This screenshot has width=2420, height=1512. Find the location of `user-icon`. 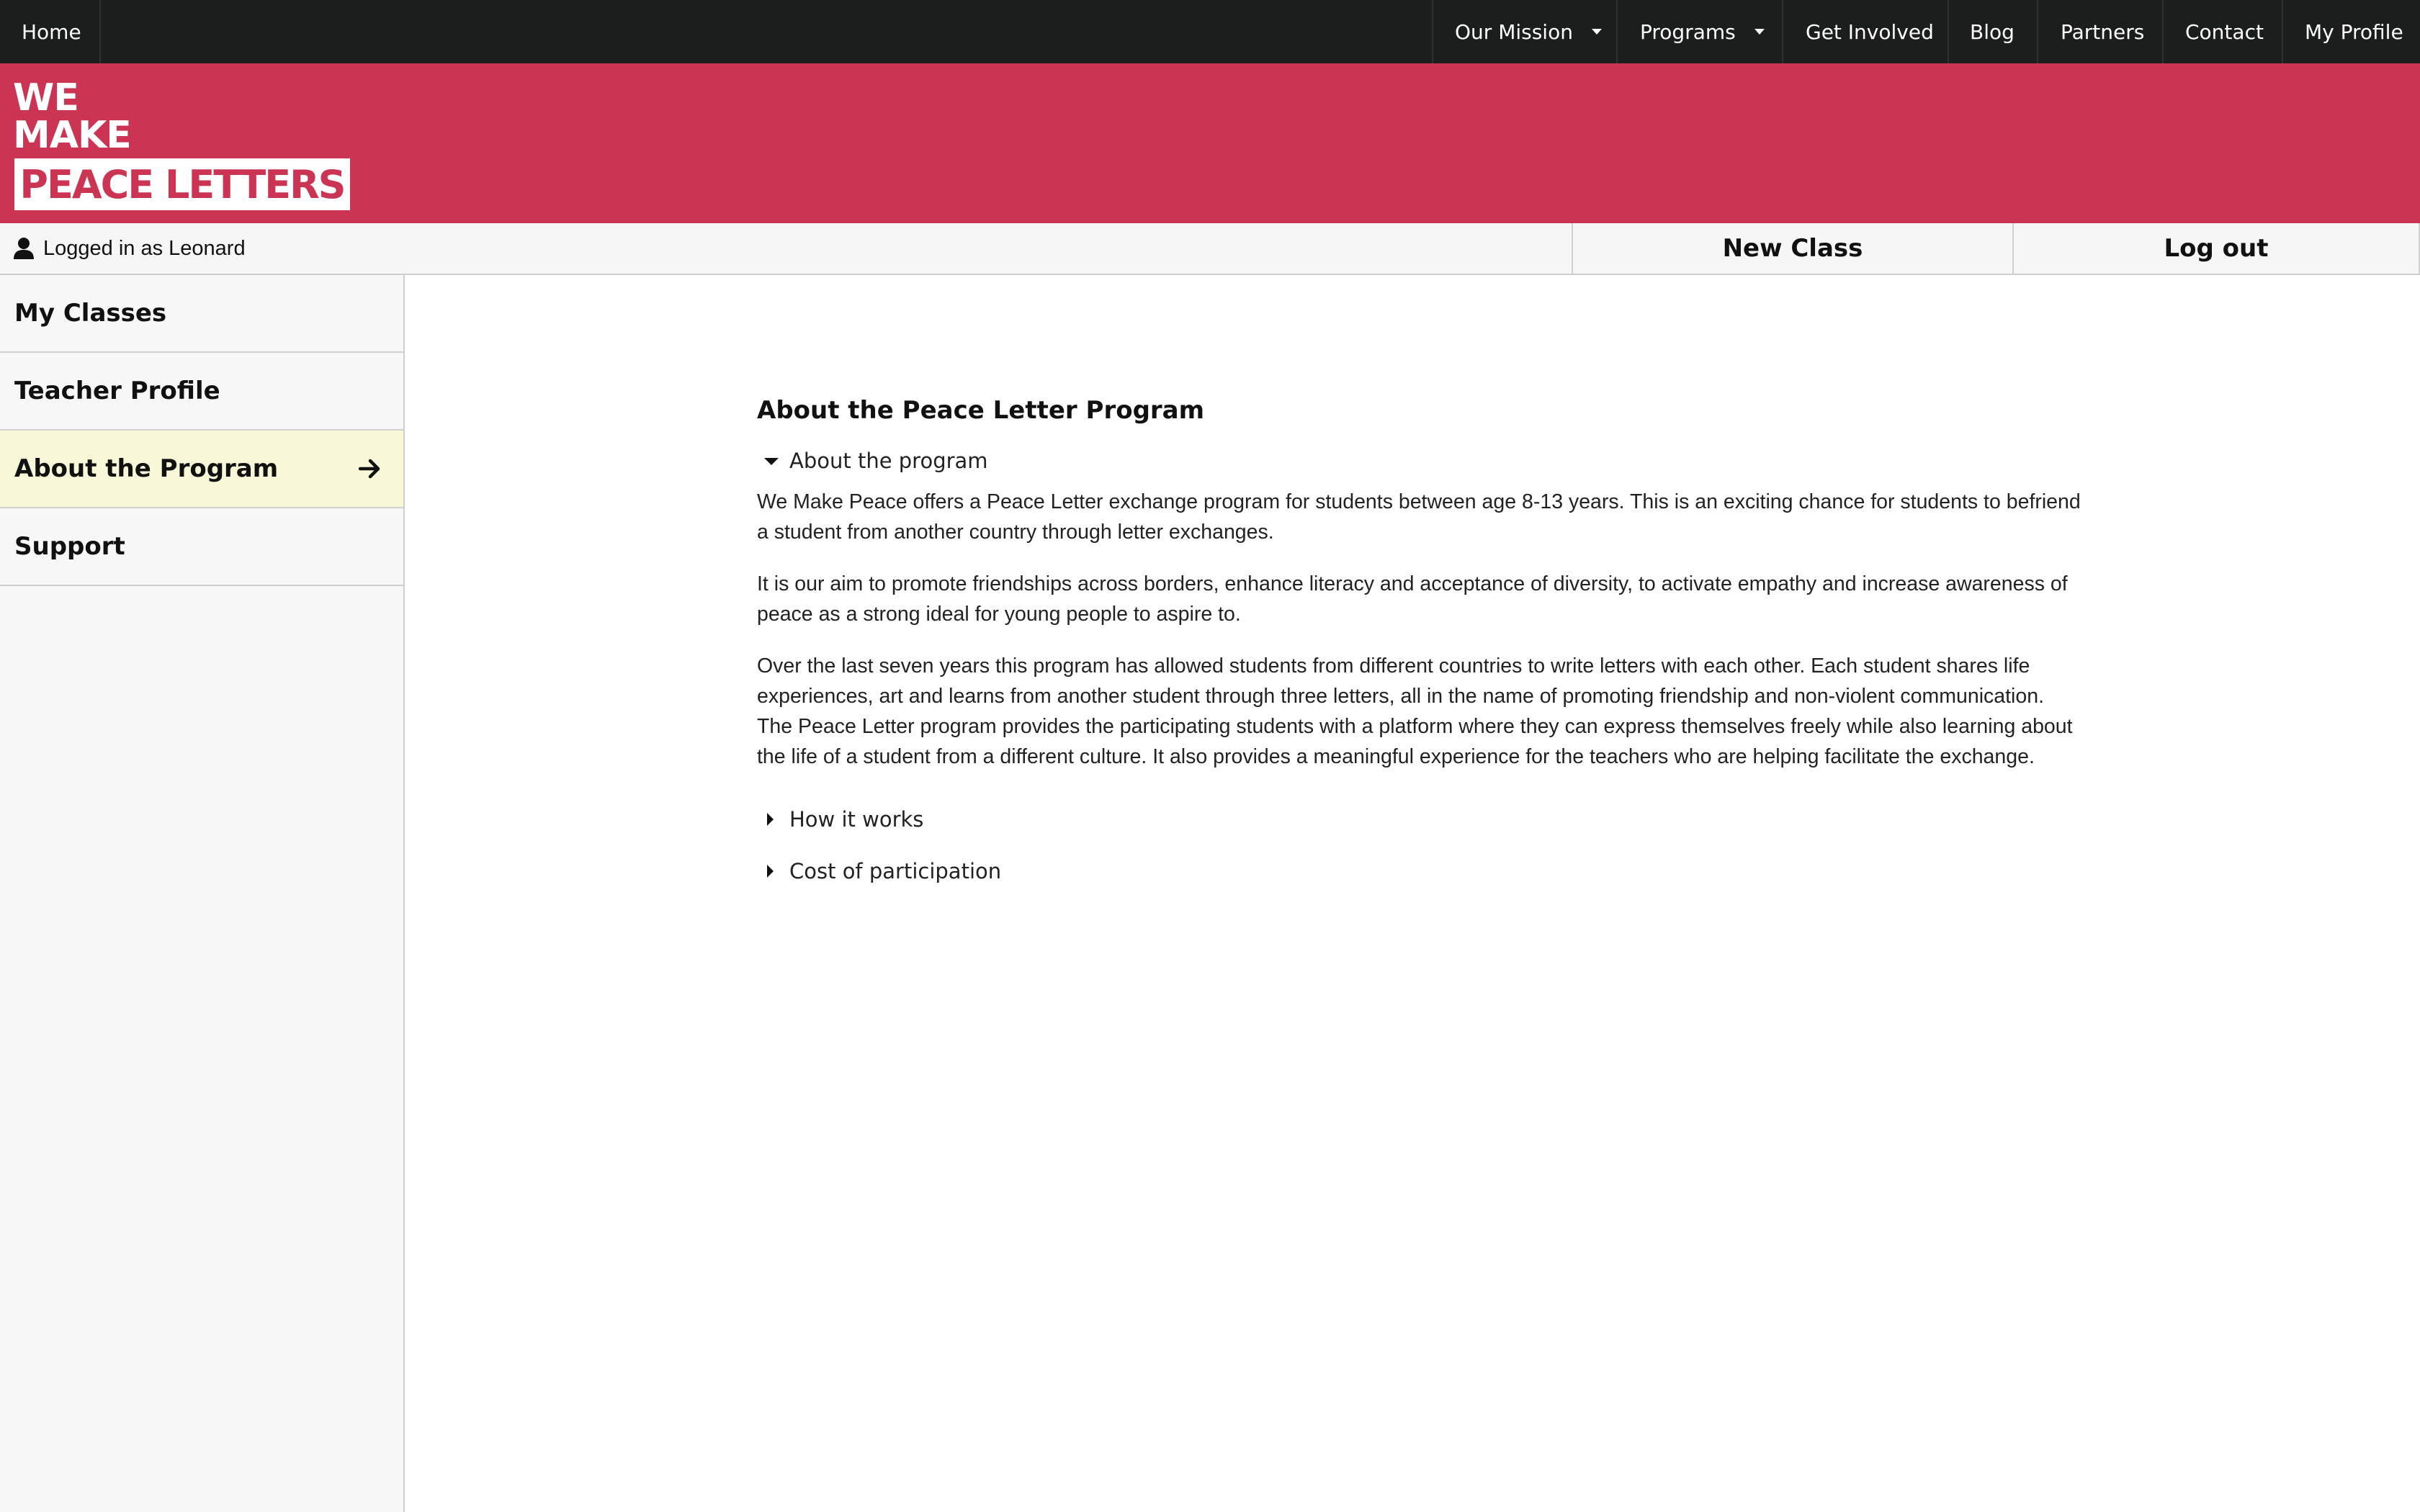

user-icon is located at coordinates (24, 248).